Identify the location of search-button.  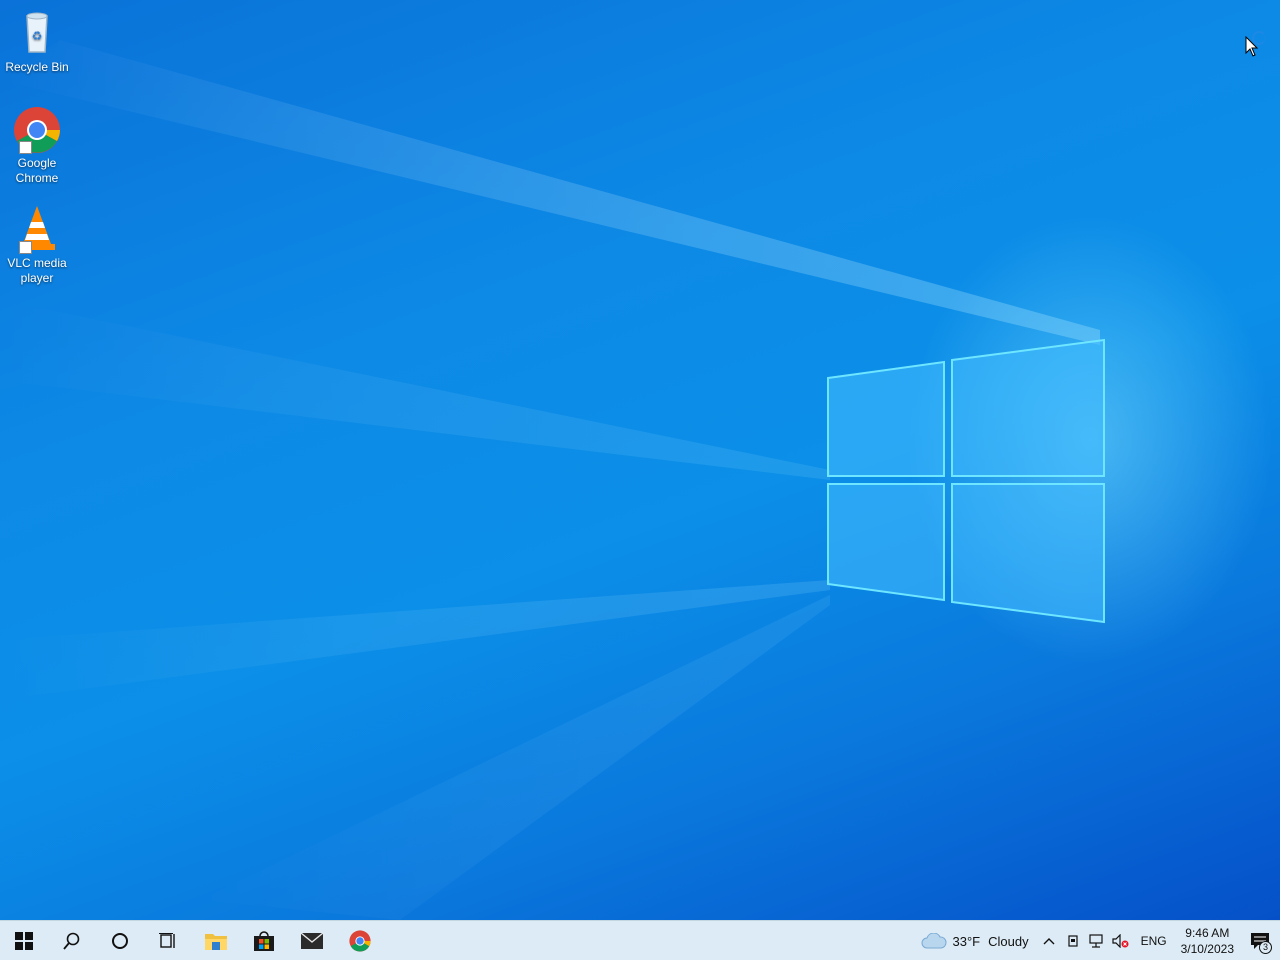
(72, 940).